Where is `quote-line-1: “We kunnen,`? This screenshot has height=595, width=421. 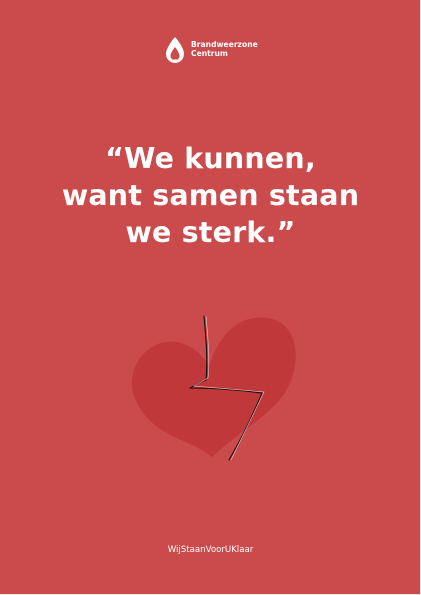
quote-line-1: “We kunnen, is located at coordinates (210, 158).